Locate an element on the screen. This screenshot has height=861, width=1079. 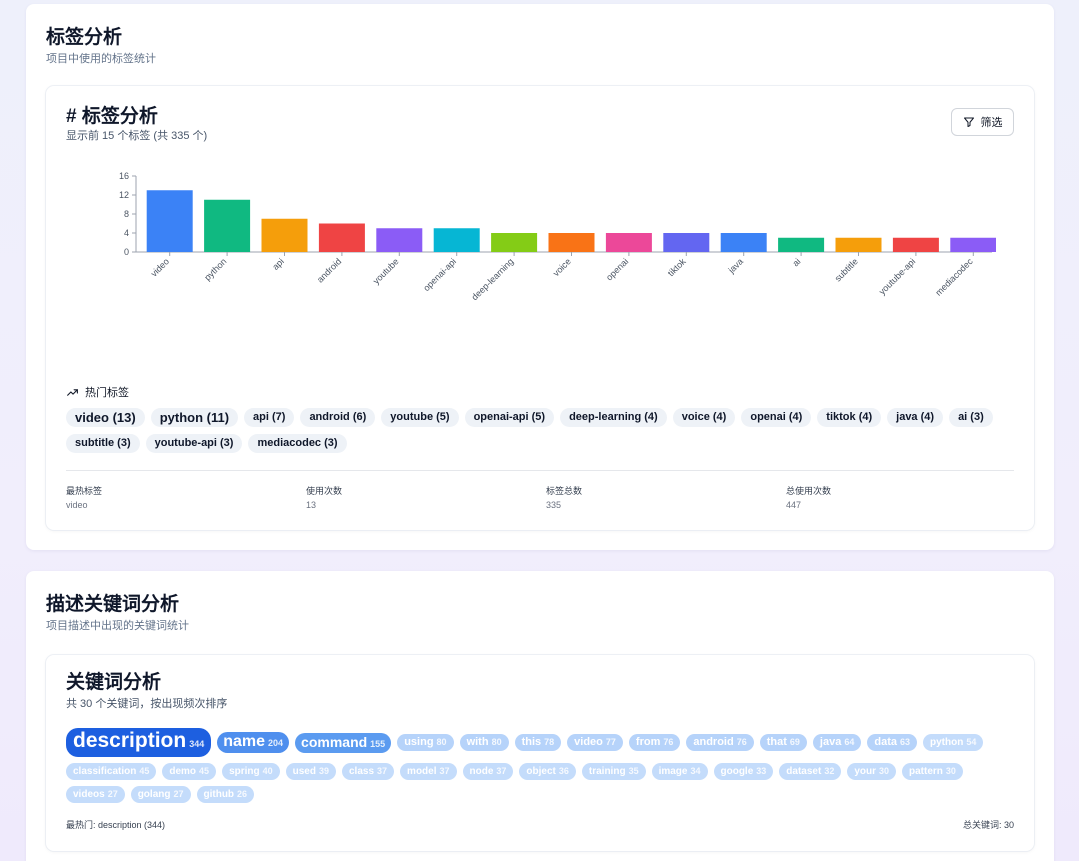
keyword-chip: data 63 is located at coordinates (892, 742).